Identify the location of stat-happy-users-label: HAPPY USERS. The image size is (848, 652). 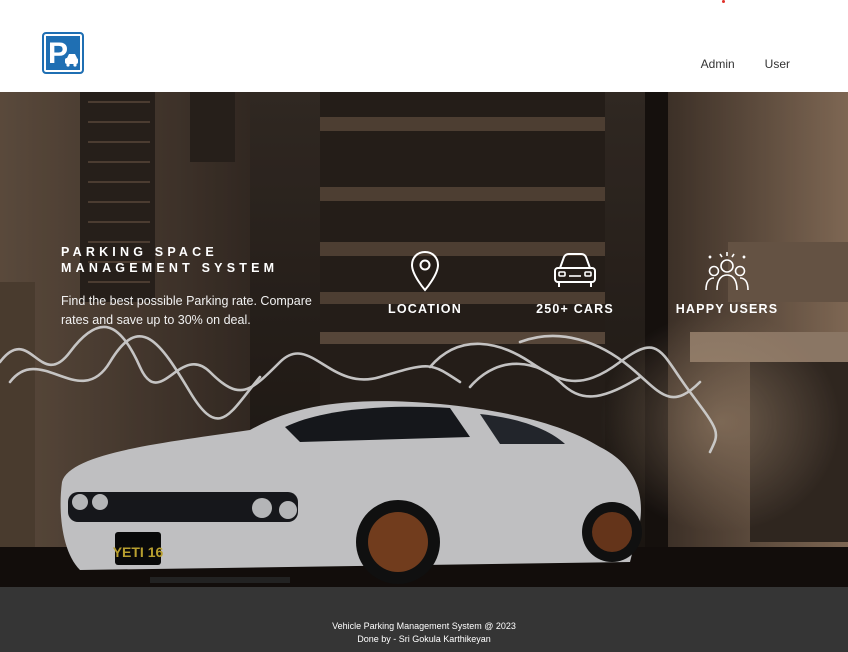
(727, 309).